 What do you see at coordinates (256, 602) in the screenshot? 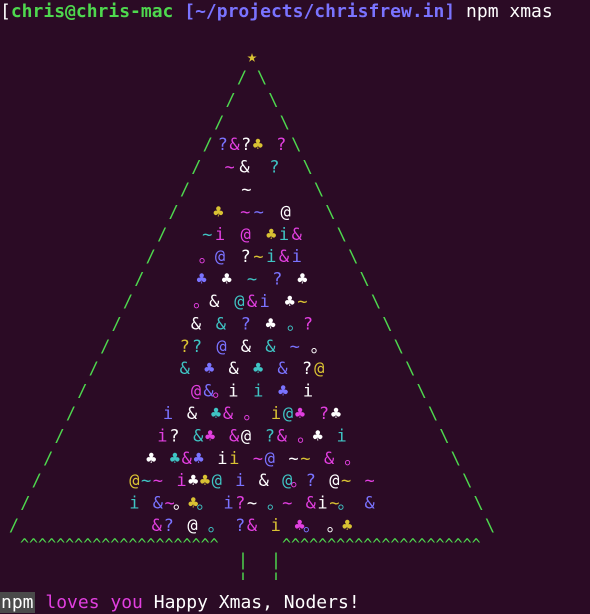
I see `happy-xmas-message: Happy Xmas, Noders!` at bounding box center [256, 602].